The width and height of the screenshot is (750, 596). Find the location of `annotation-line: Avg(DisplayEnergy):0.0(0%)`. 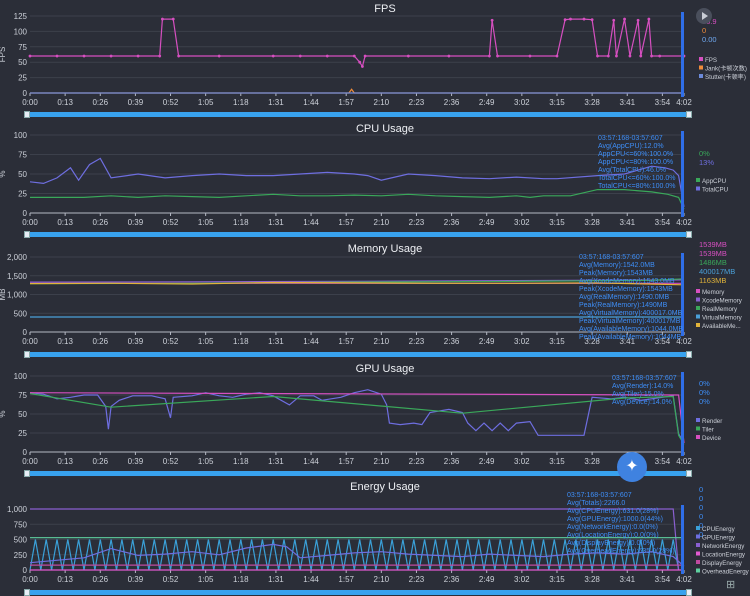

annotation-line: Avg(DisplayEnergy):0.0(0%) is located at coordinates (611, 543).